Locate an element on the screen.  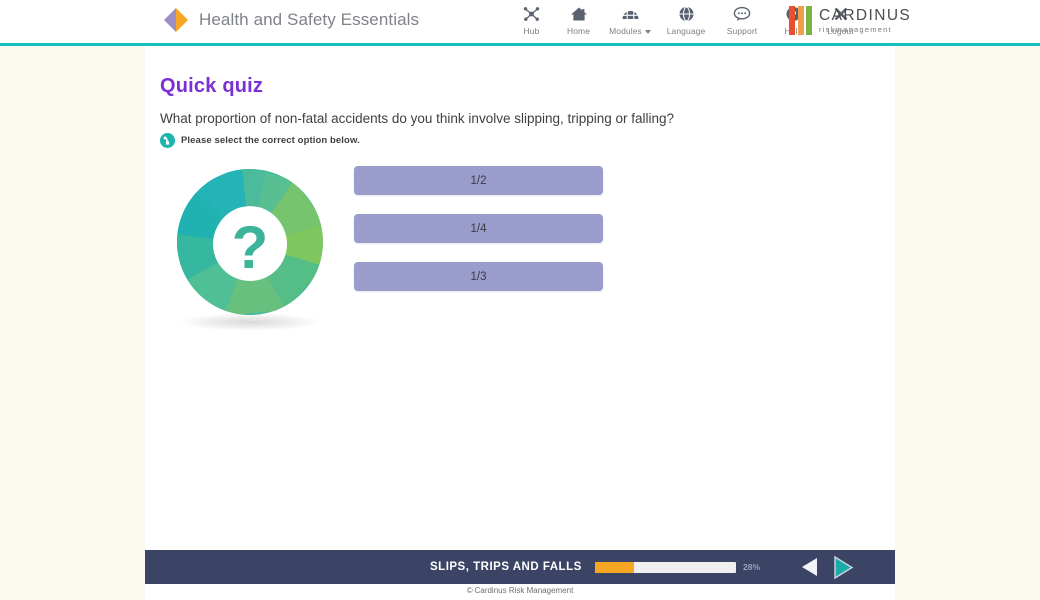
app-title: Health and Safety Essentials is located at coordinates (309, 19).